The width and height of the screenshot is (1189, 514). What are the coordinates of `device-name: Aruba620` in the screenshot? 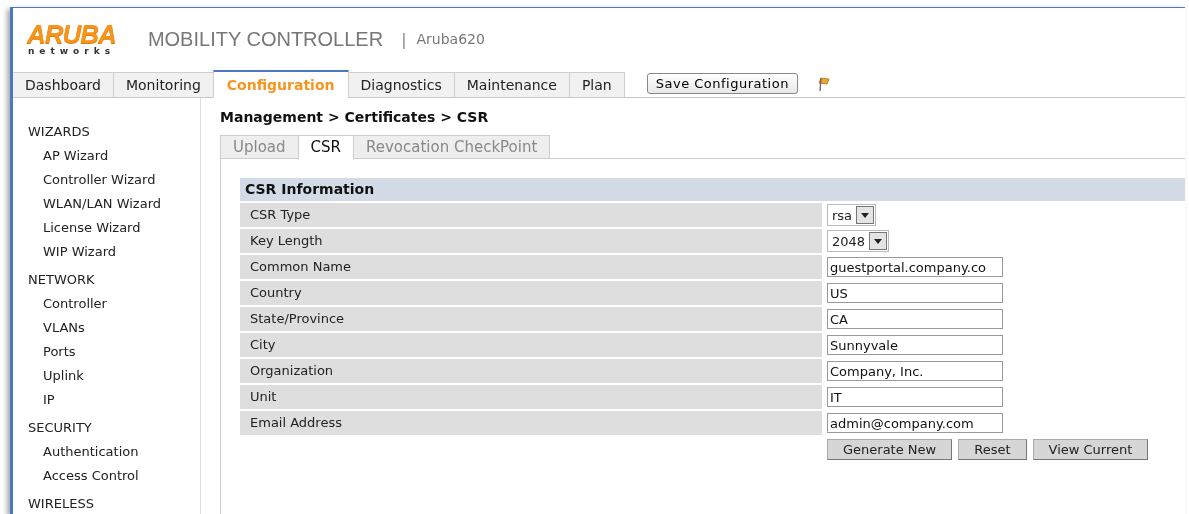 It's located at (450, 39).